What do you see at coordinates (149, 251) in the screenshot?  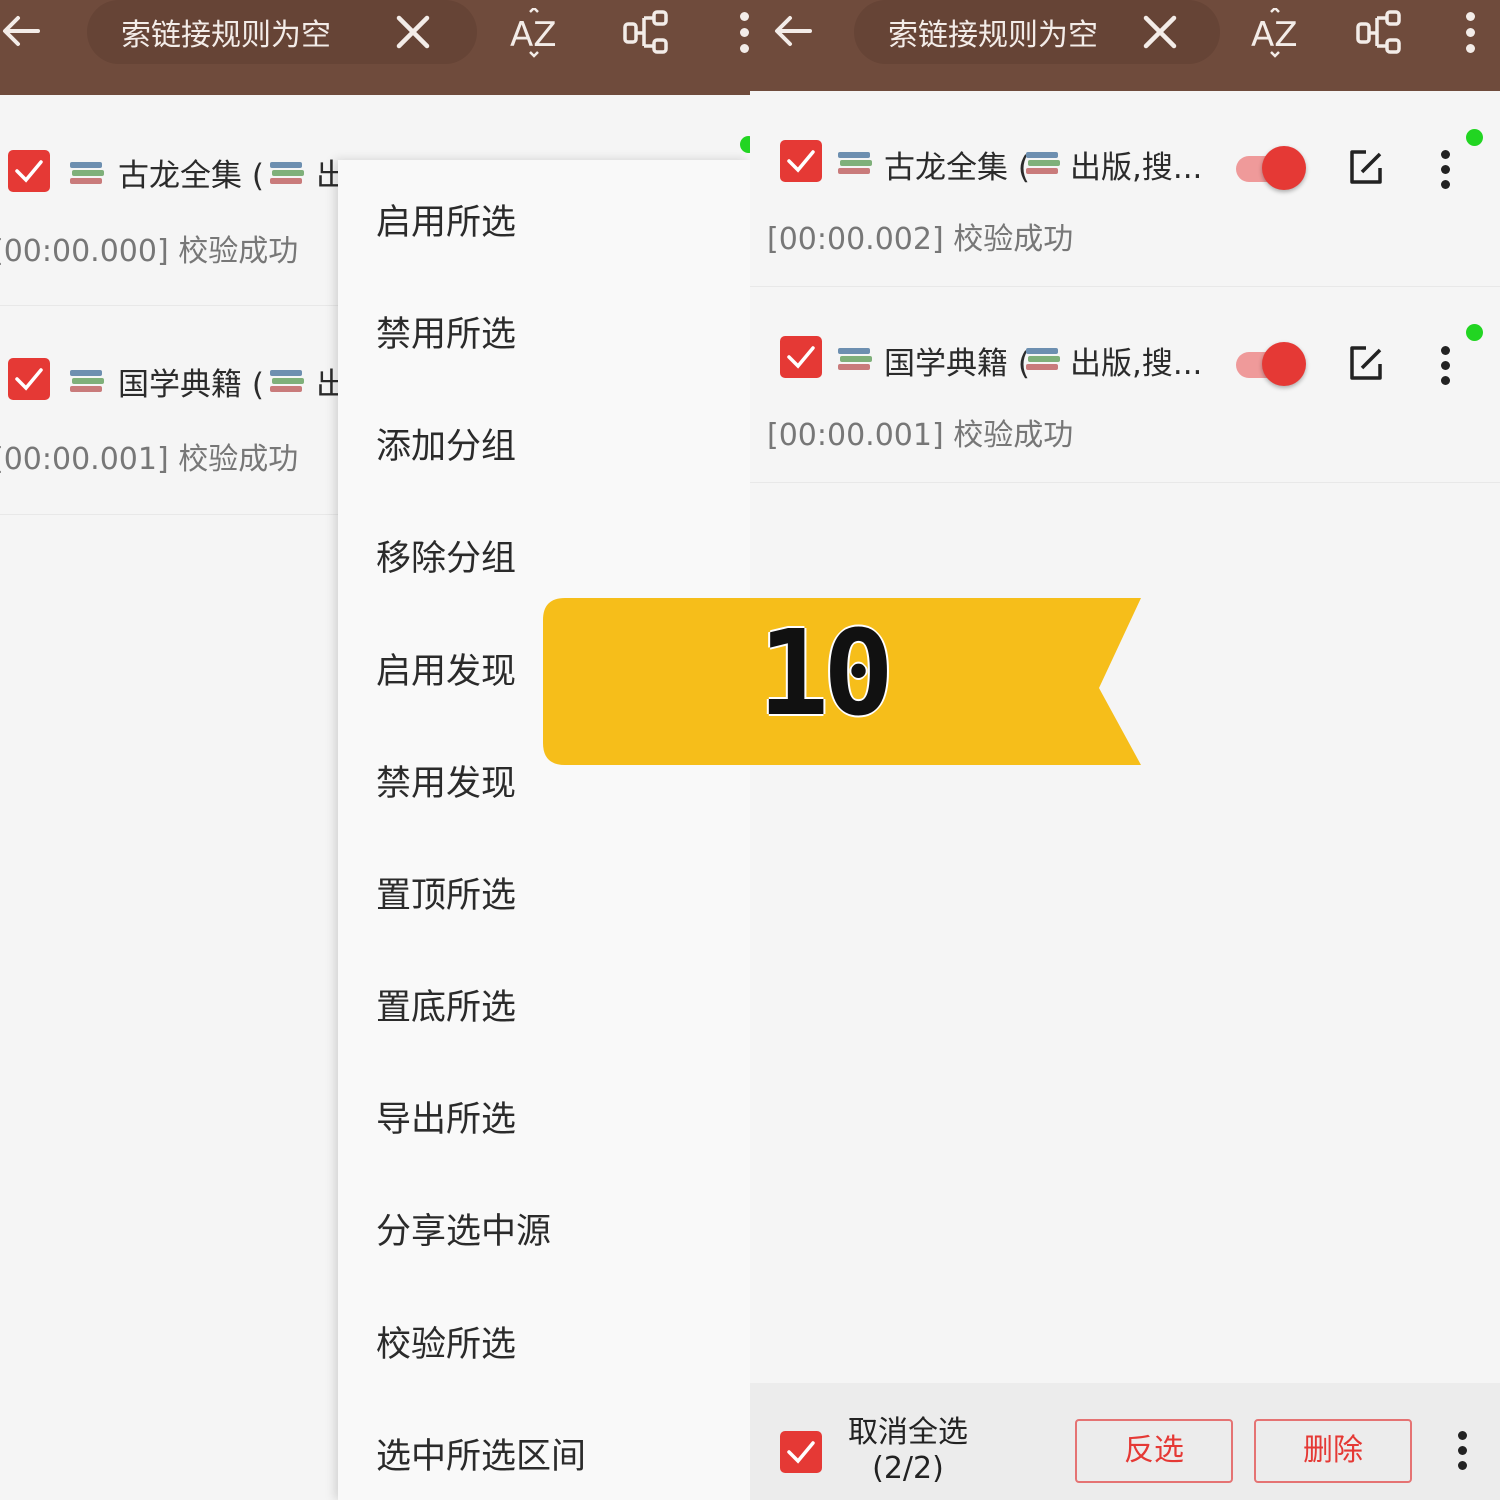 I see `source-status: [00:00.000] 校验成功` at bounding box center [149, 251].